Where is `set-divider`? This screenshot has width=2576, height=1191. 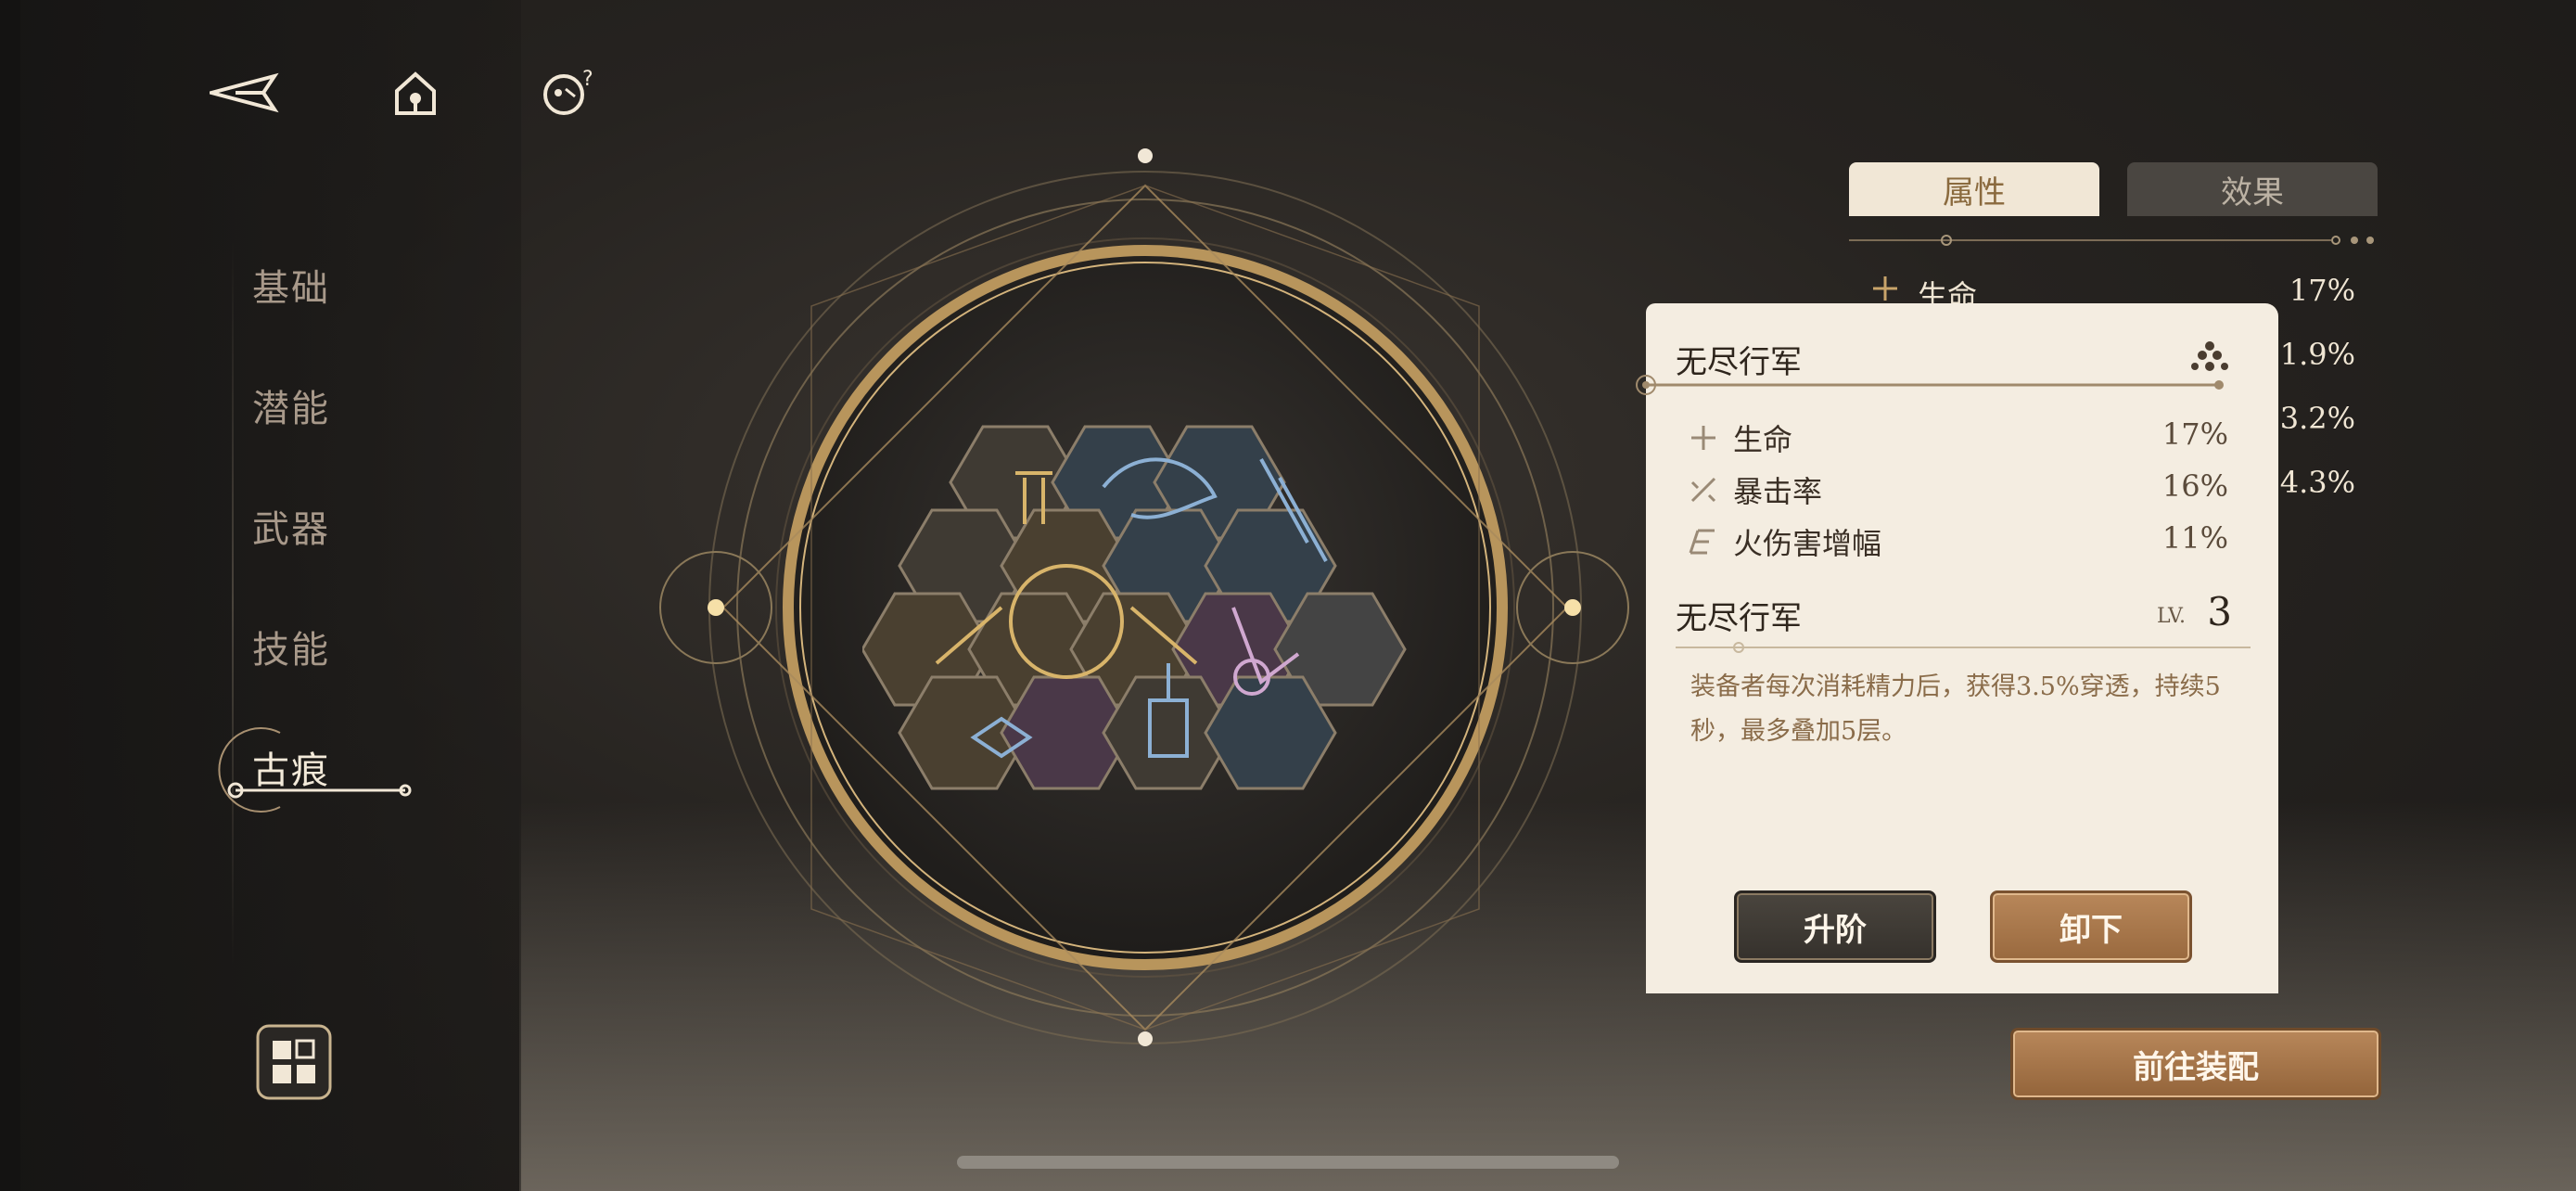
set-divider is located at coordinates (1964, 647).